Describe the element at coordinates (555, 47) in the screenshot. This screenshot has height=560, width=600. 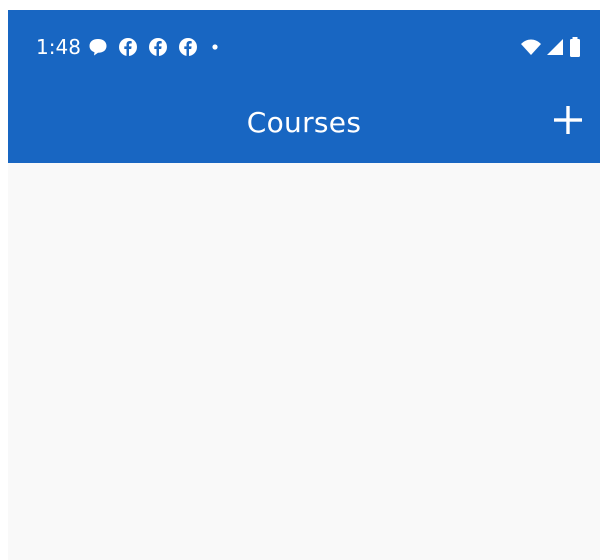
I see `cellular-signal-icon` at that location.